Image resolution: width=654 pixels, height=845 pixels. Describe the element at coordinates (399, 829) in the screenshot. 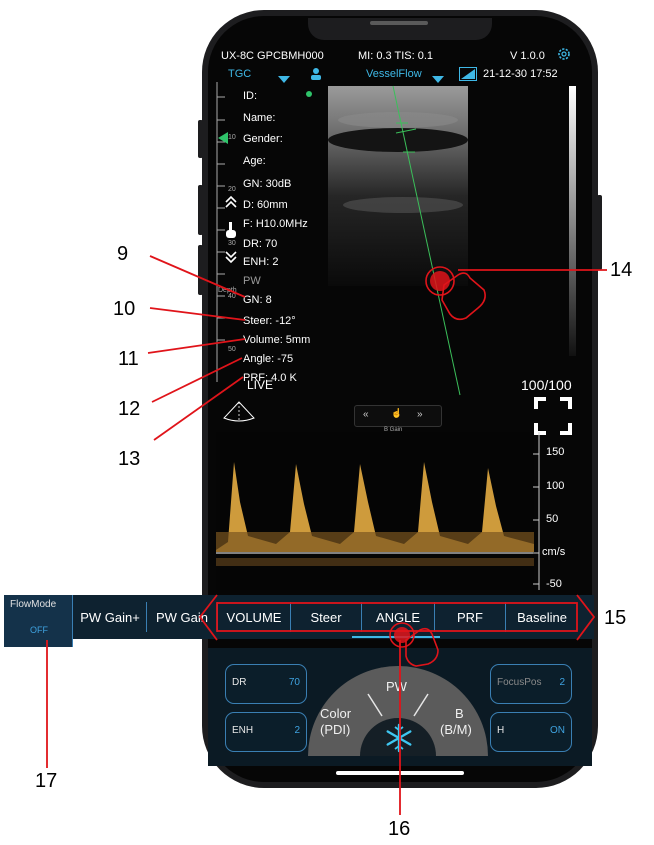

I see `annotation-16: 16` at that location.